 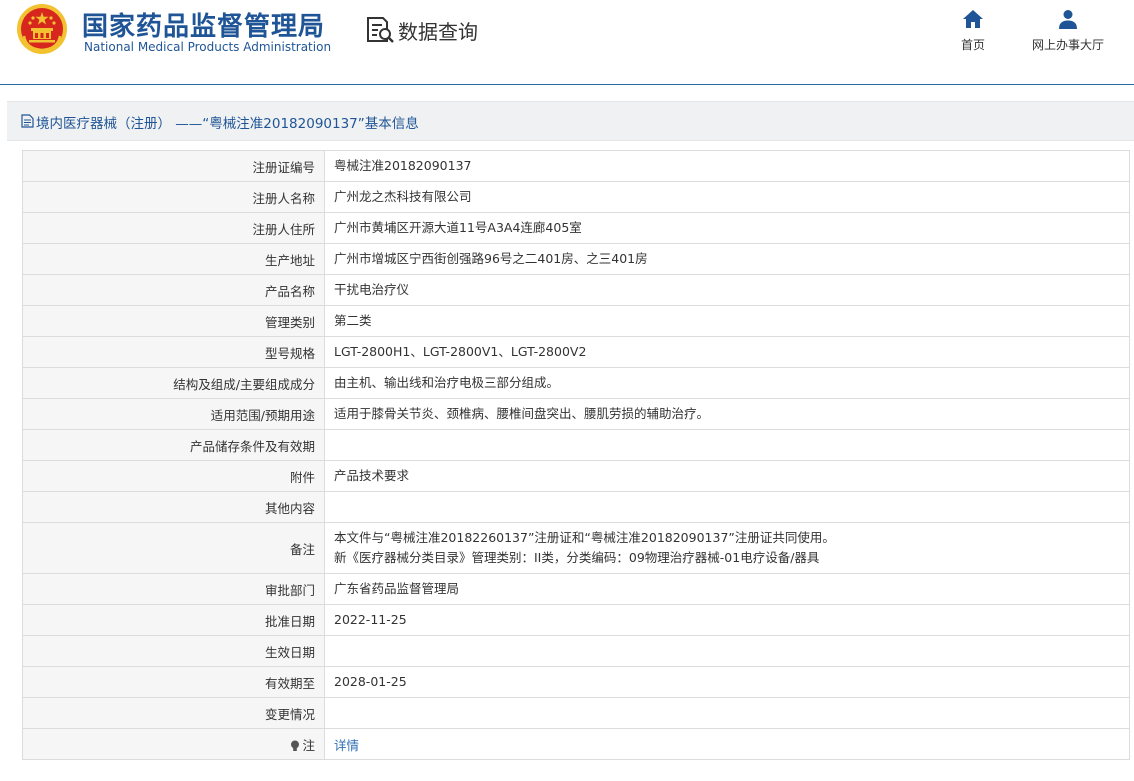 What do you see at coordinates (173, 713) in the screenshot?
I see `detail-label: 变更情况` at bounding box center [173, 713].